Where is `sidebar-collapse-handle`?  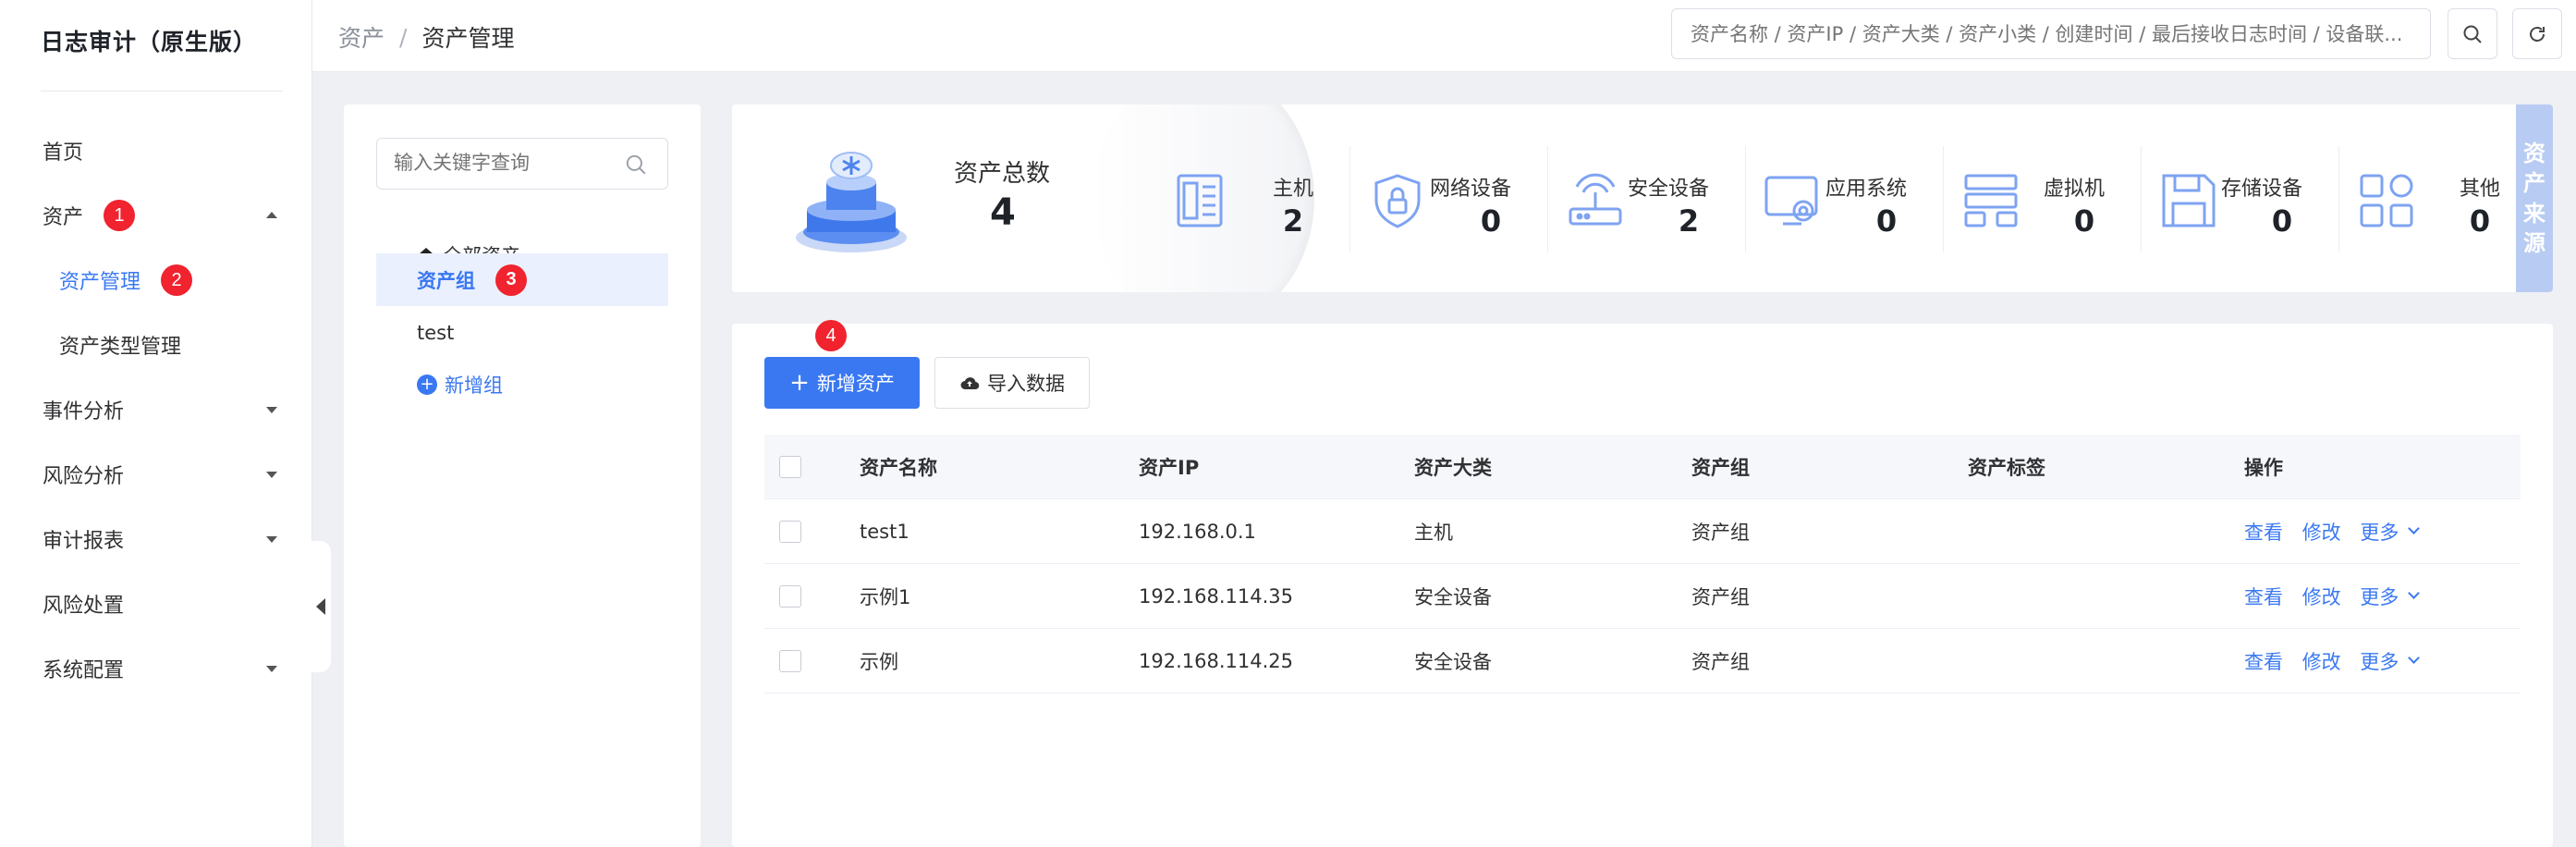
sidebar-collapse-handle is located at coordinates (321, 606).